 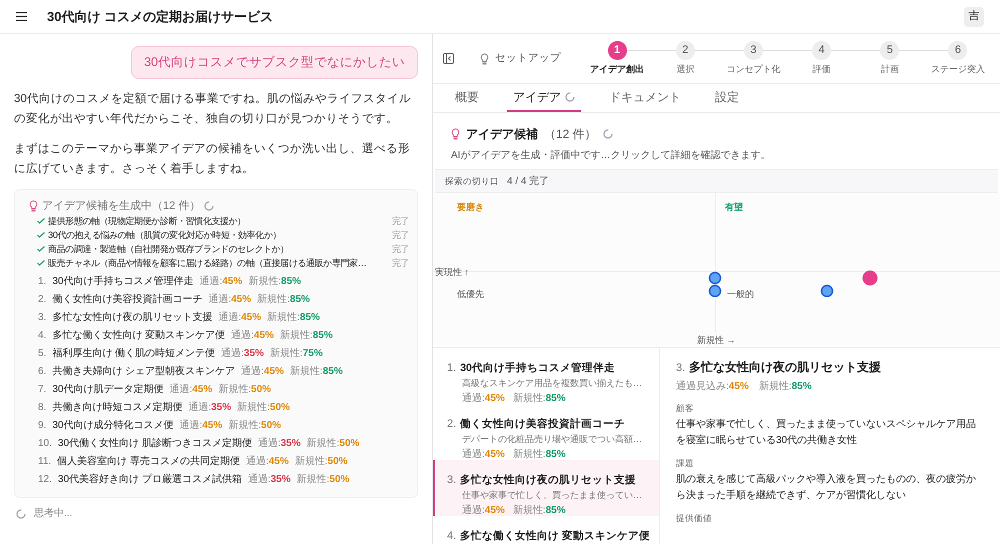 What do you see at coordinates (544, 98) in the screenshot?
I see `tab: アイデア` at bounding box center [544, 98].